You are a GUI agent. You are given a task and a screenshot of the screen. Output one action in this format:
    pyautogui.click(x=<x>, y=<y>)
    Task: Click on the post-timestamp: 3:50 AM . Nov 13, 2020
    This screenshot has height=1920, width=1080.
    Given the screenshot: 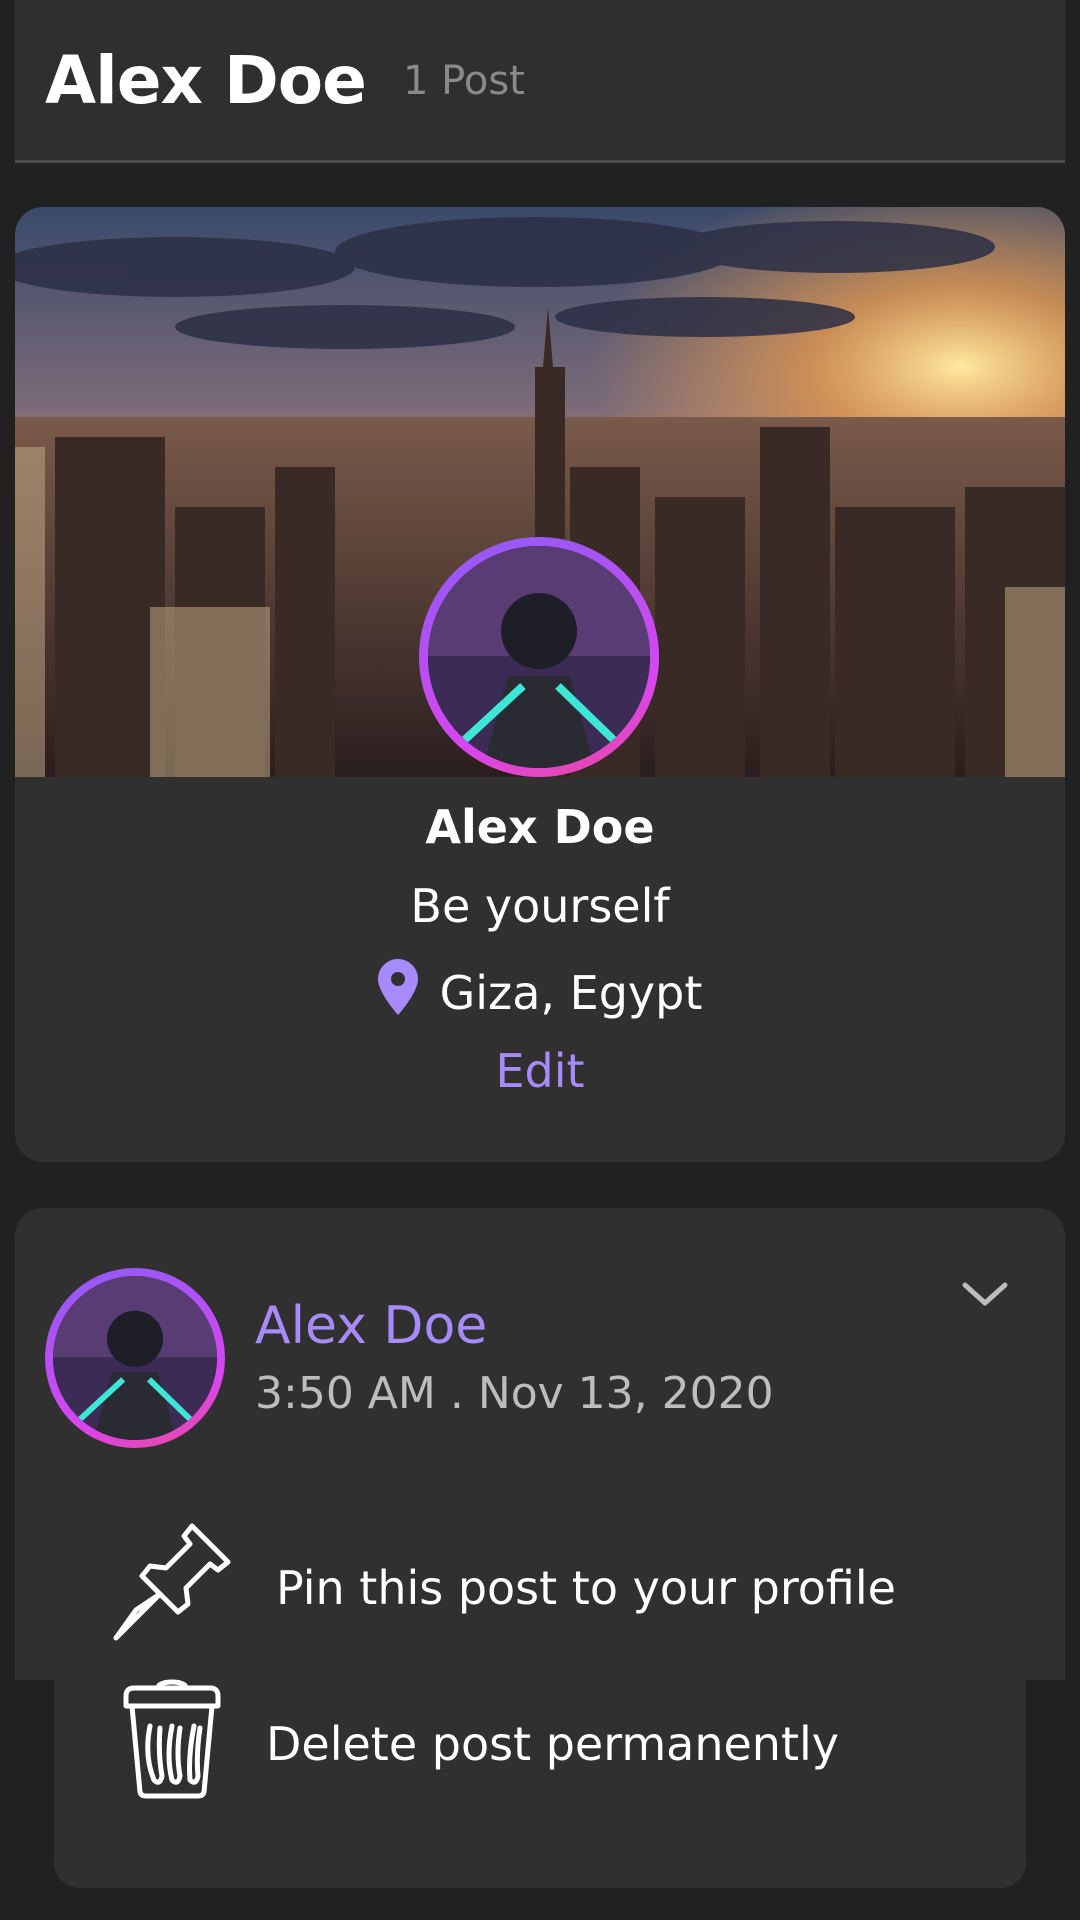 What is the action you would take?
    pyautogui.click(x=514, y=1393)
    